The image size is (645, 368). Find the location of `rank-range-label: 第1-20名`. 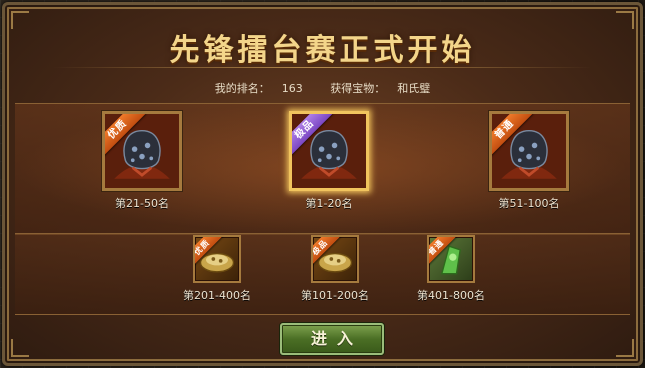

rank-range-label: 第1-20名 is located at coordinates (329, 203).